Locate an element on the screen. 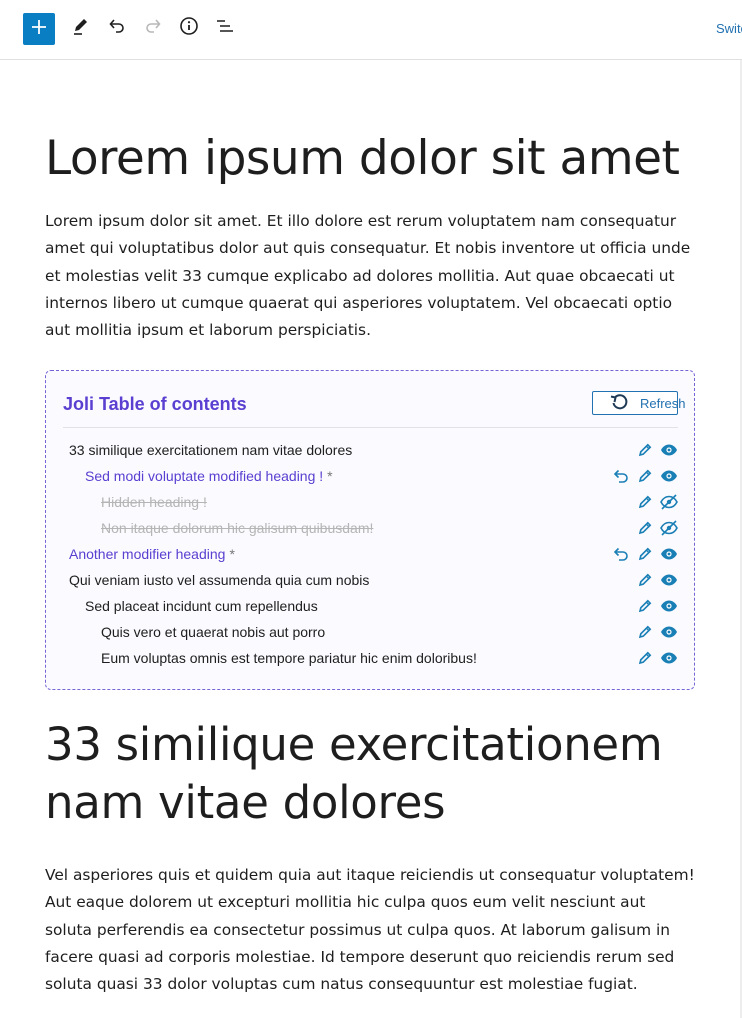  toc-item-text: Sed placeat incidunt cum repellendus is located at coordinates (201, 606).